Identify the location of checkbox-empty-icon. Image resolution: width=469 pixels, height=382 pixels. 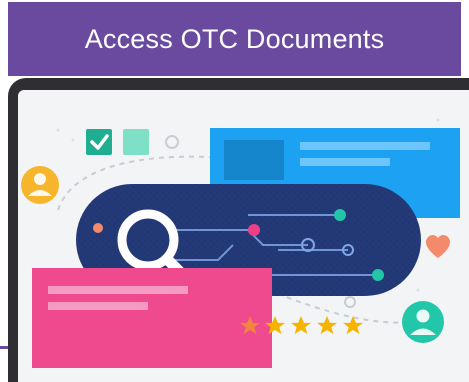
(136, 142).